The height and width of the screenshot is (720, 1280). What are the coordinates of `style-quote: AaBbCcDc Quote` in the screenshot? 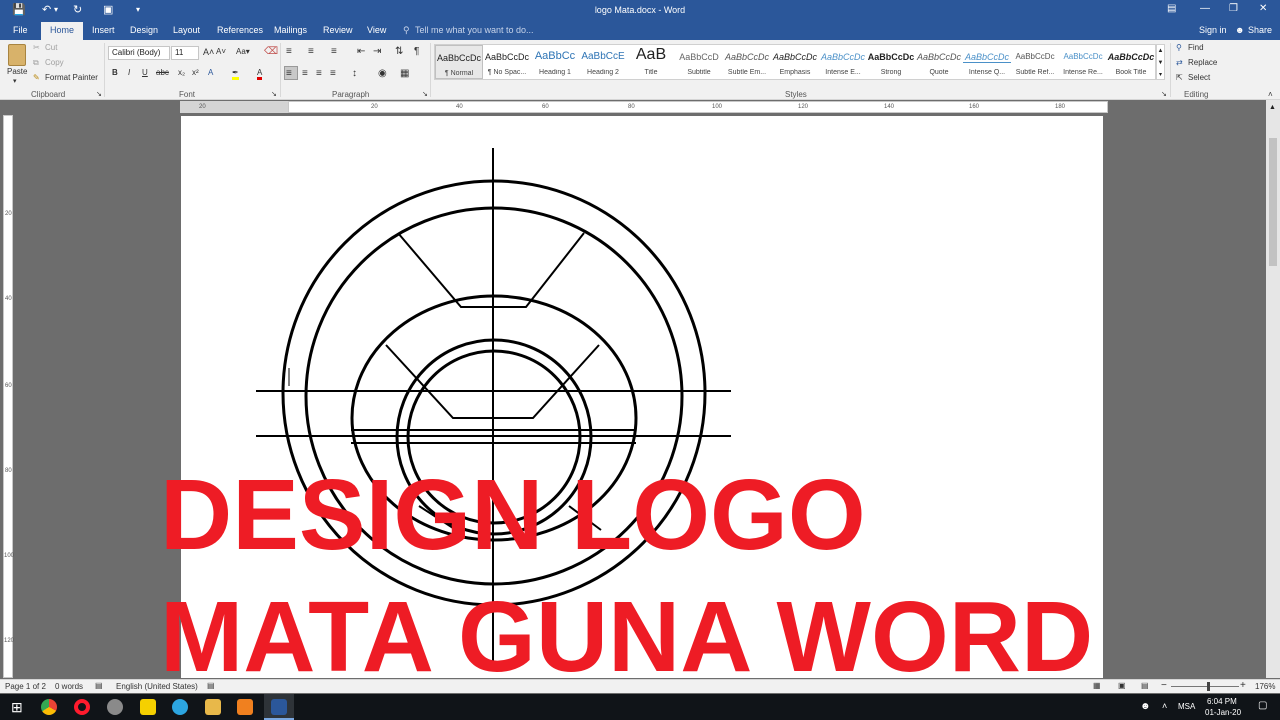 It's located at (939, 62).